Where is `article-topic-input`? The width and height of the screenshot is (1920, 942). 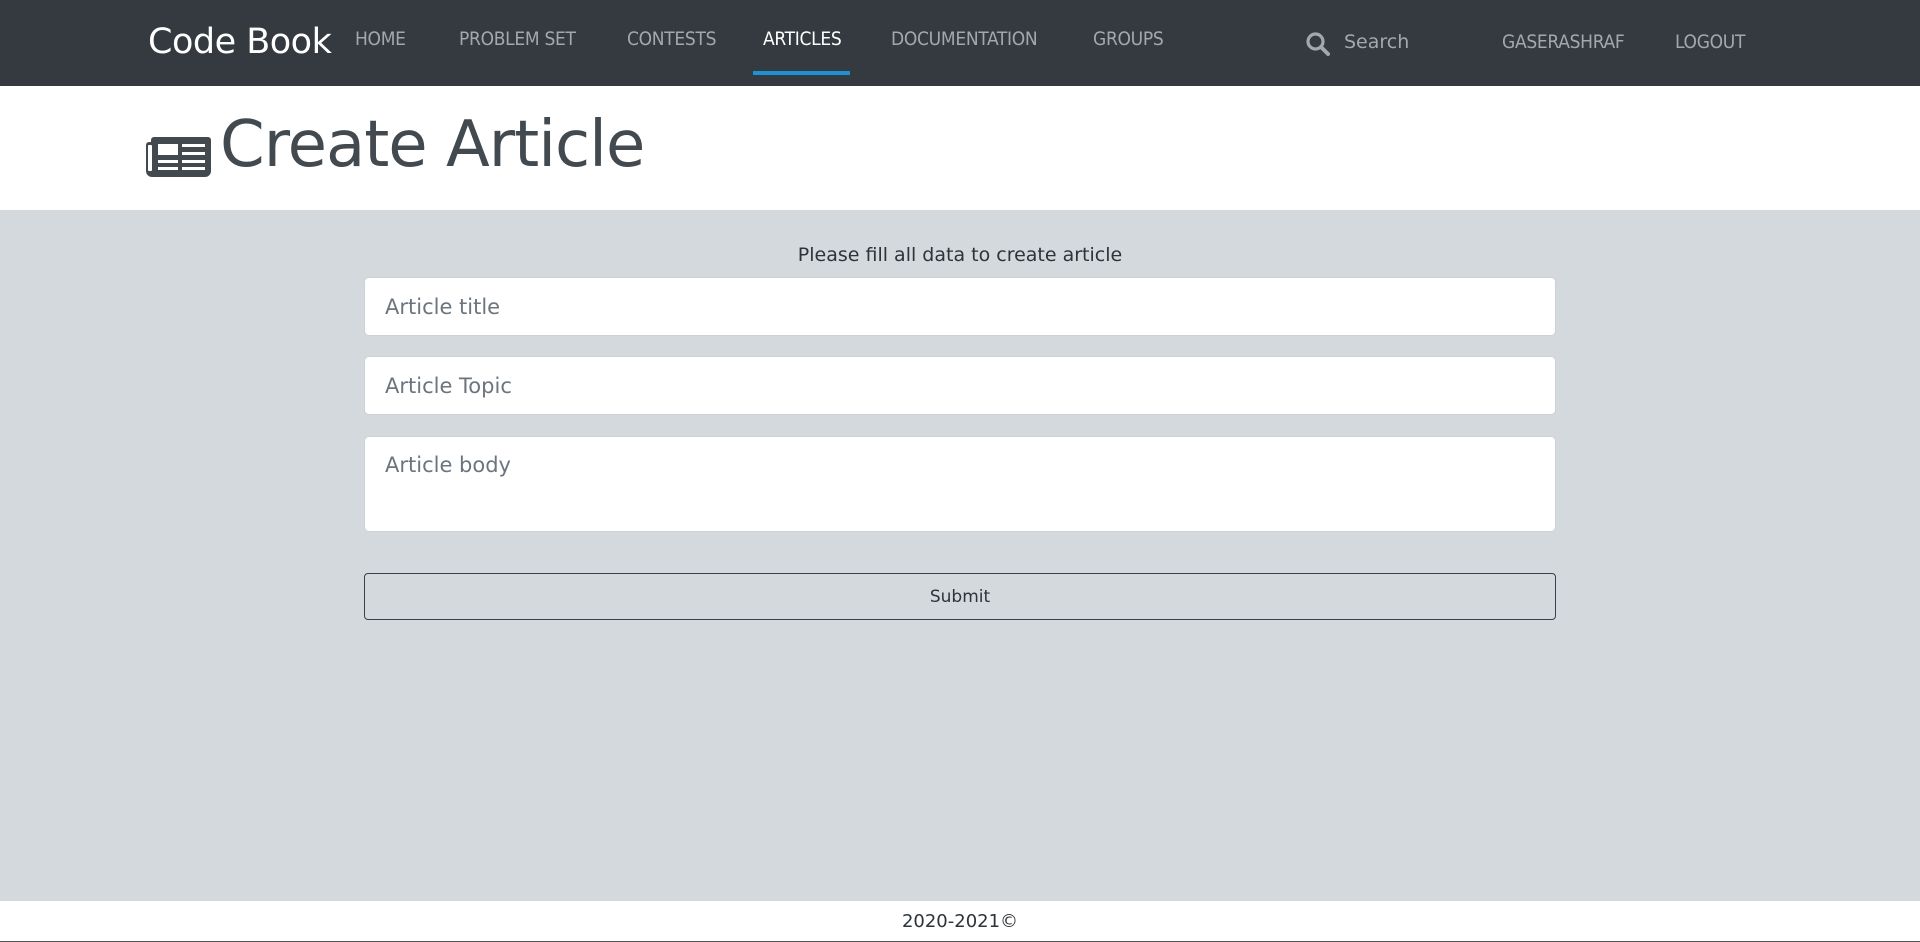
article-topic-input is located at coordinates (960, 385).